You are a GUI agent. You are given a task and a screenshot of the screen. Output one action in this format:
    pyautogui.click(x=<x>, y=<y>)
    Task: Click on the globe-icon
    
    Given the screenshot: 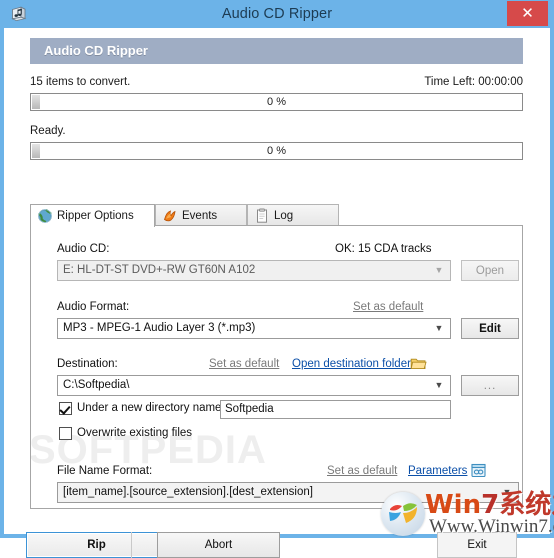 What is the action you would take?
    pyautogui.click(x=45, y=216)
    